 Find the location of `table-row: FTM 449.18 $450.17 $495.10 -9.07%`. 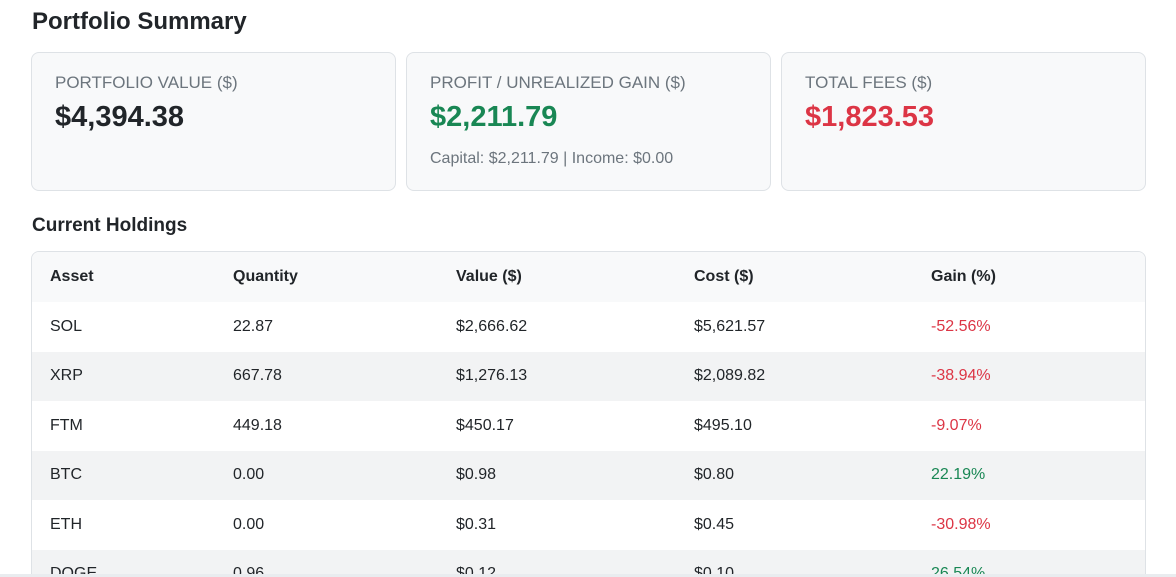

table-row: FTM 449.18 $450.17 $495.10 -9.07% is located at coordinates (588, 426).